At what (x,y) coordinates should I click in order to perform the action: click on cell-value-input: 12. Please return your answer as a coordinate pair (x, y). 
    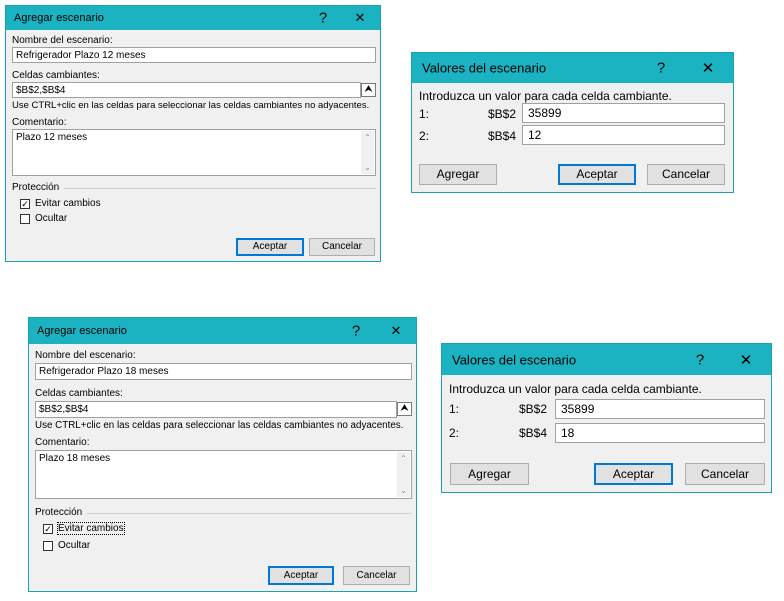
    Looking at the image, I should click on (623, 135).